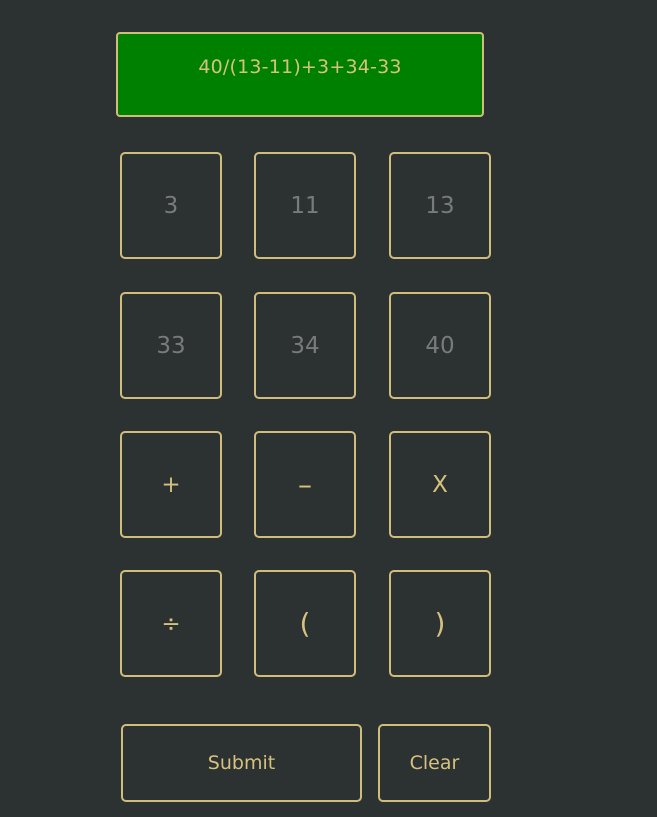  I want to click on open-paren-button: (, so click(305, 623).